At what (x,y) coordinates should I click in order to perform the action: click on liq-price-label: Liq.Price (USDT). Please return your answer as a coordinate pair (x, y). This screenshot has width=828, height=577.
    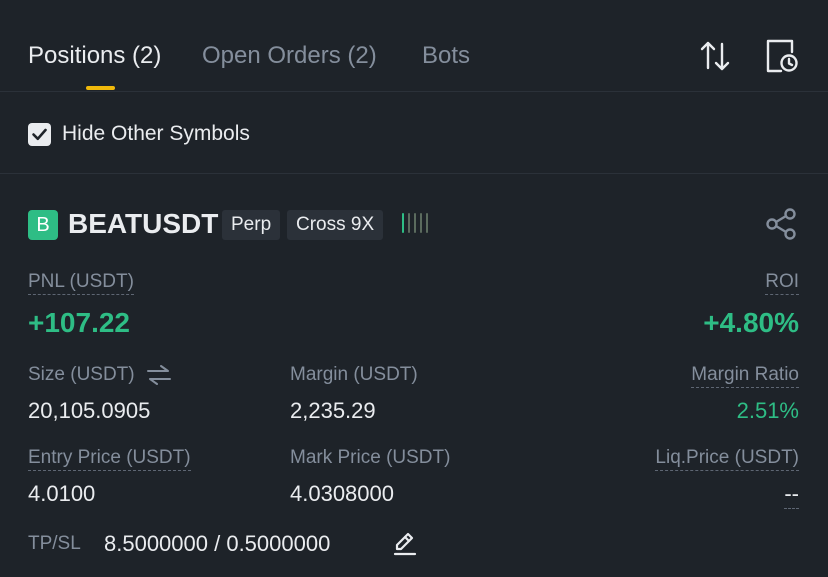
    Looking at the image, I should click on (727, 458).